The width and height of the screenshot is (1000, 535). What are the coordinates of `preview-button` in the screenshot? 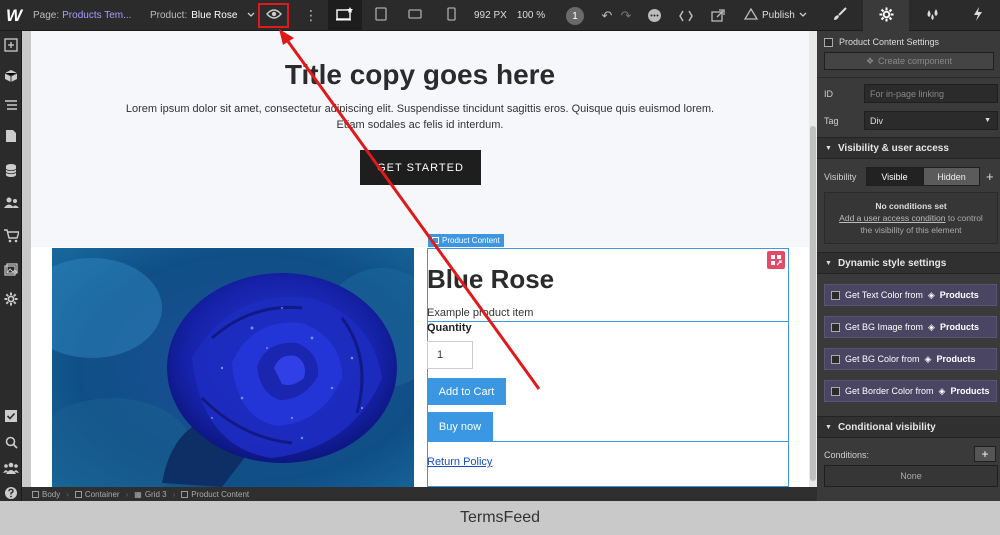 It's located at (273, 15).